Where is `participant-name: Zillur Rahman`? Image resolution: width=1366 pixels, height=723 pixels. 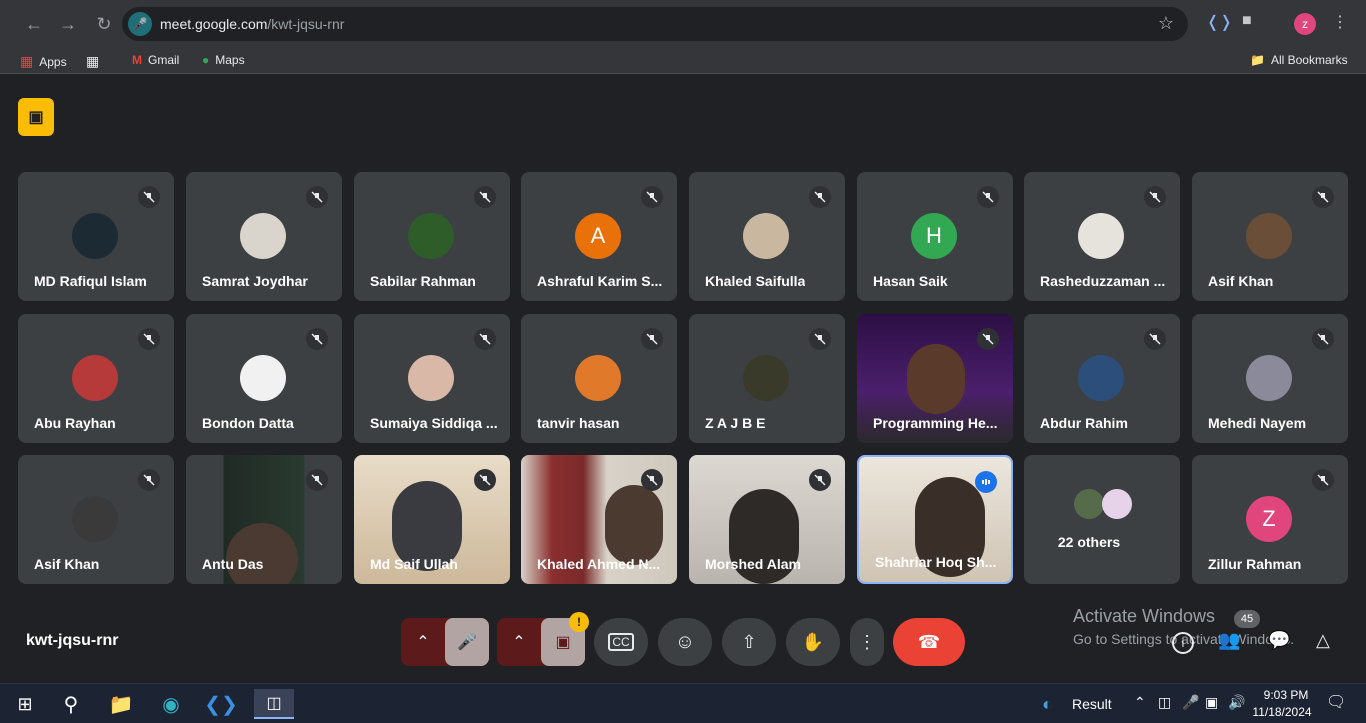
participant-name: Zillur Rahman is located at coordinates (1255, 564).